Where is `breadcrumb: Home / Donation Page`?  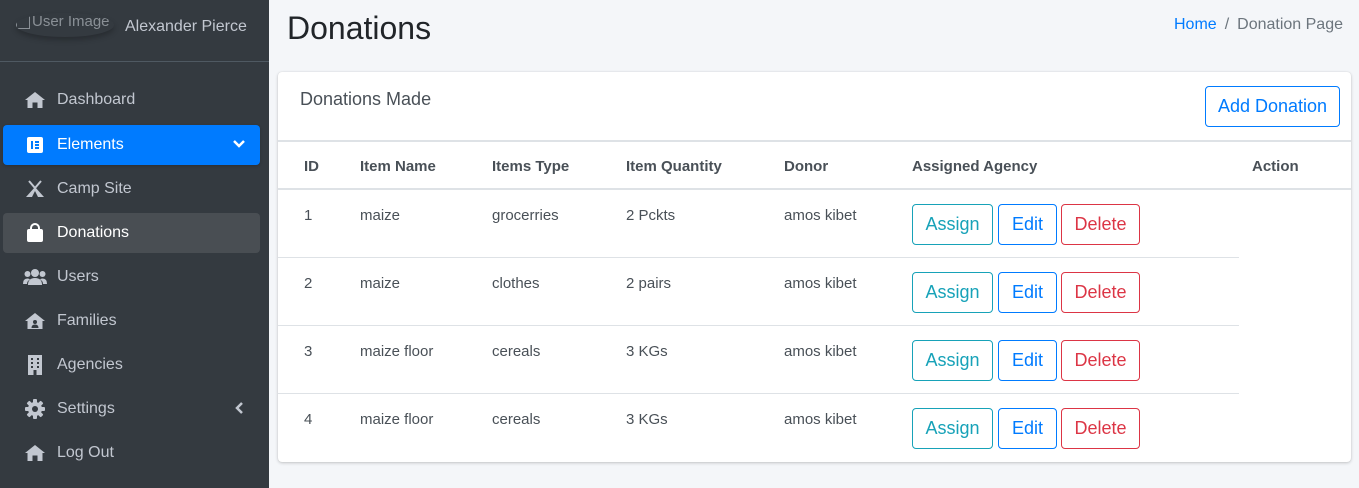
breadcrumb: Home / Donation Page is located at coordinates (1258, 25).